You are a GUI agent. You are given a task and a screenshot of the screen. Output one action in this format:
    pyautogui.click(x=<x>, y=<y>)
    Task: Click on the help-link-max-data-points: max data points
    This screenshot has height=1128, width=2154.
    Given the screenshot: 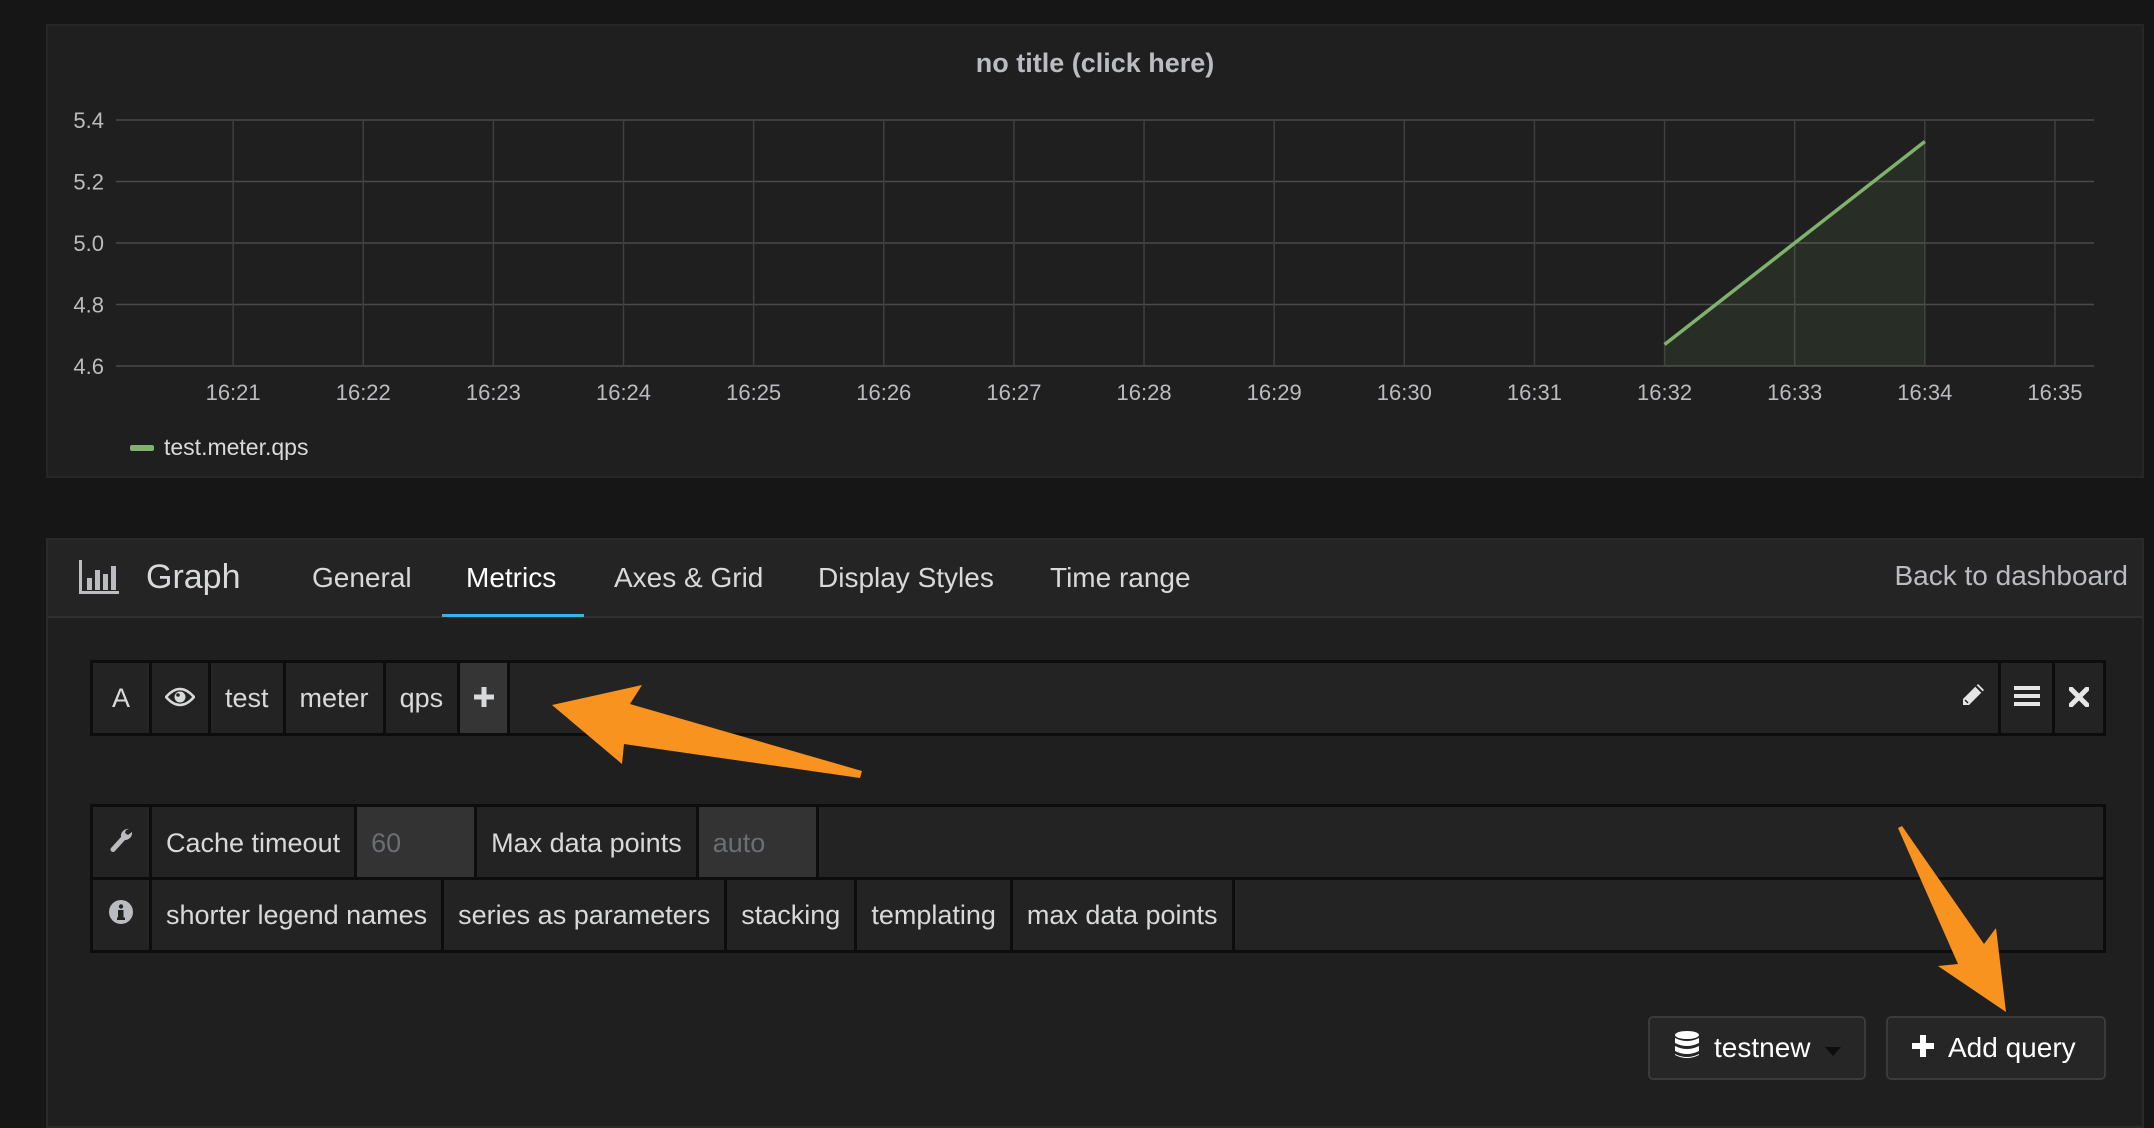 What is the action you would take?
    pyautogui.click(x=1124, y=915)
    